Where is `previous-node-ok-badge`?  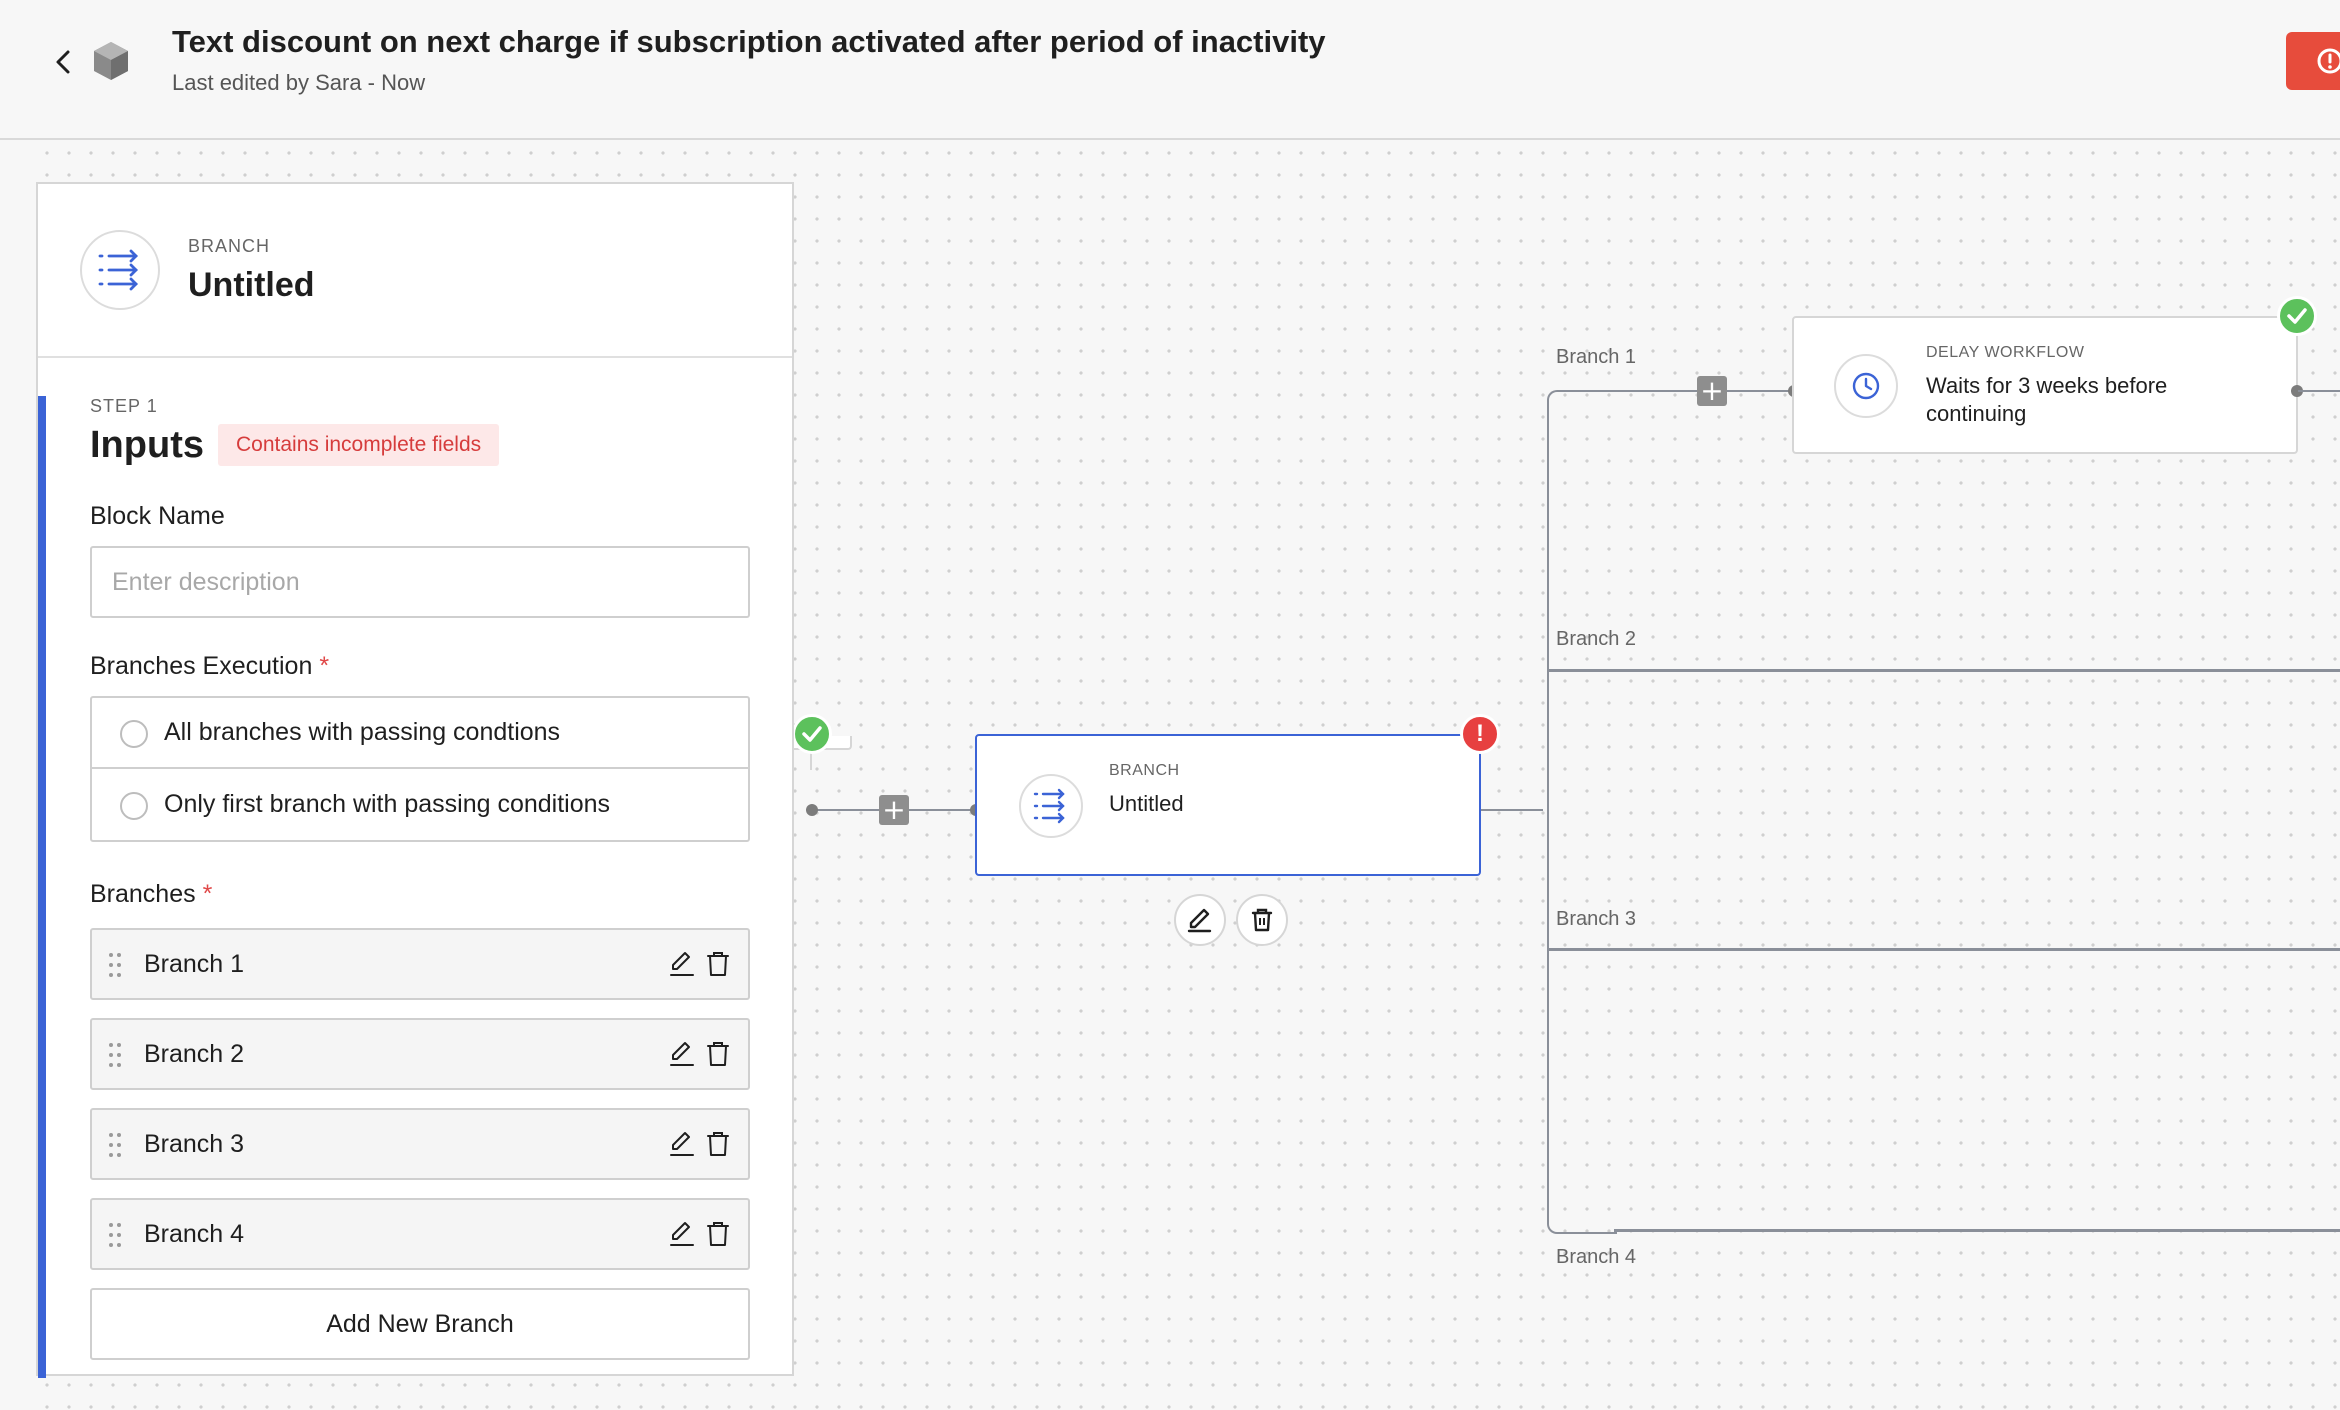 previous-node-ok-badge is located at coordinates (812, 734).